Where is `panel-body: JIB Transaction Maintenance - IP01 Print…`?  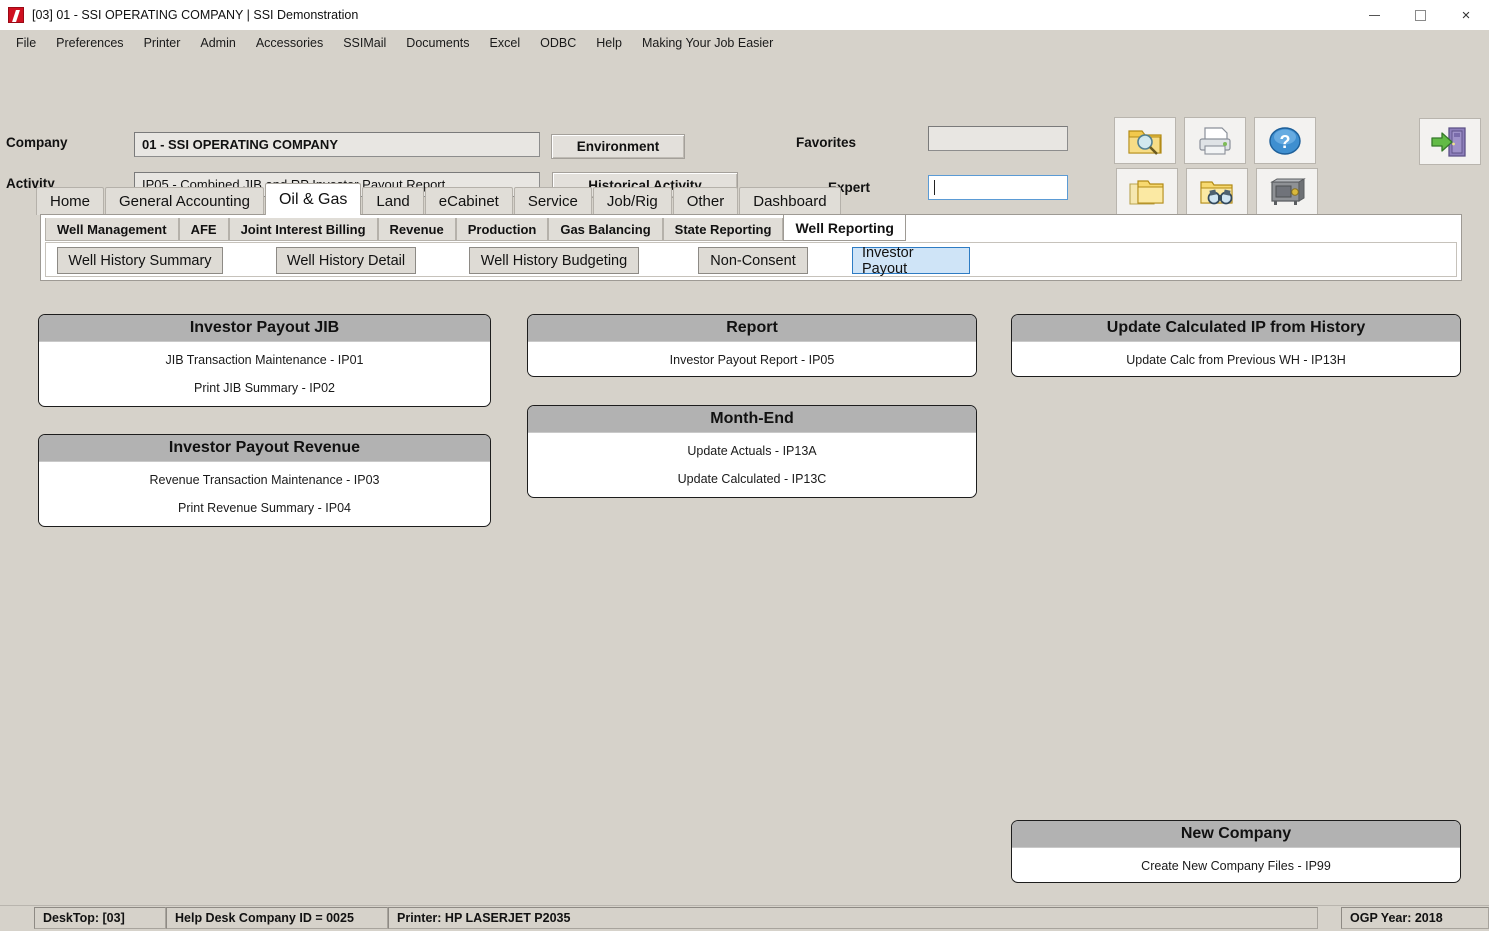
panel-body: JIB Transaction Maintenance - IP01 Print… is located at coordinates (264, 372).